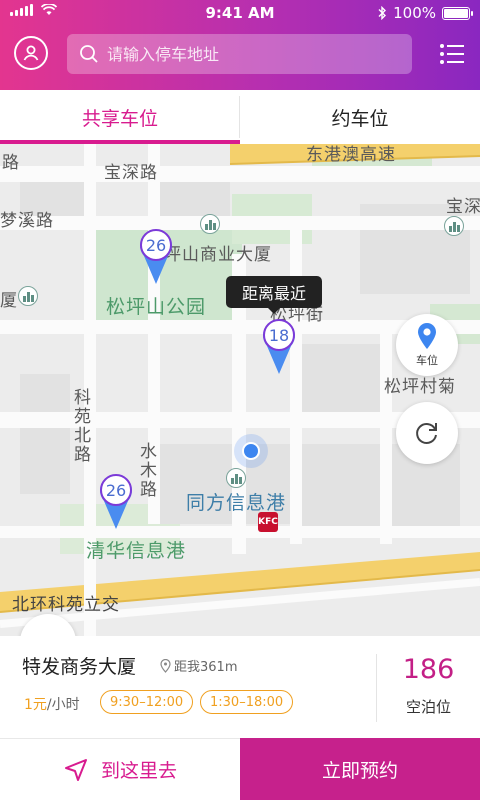 This screenshot has width=480, height=800. I want to click on map-label: 坪山商业大厦, so click(218, 255).